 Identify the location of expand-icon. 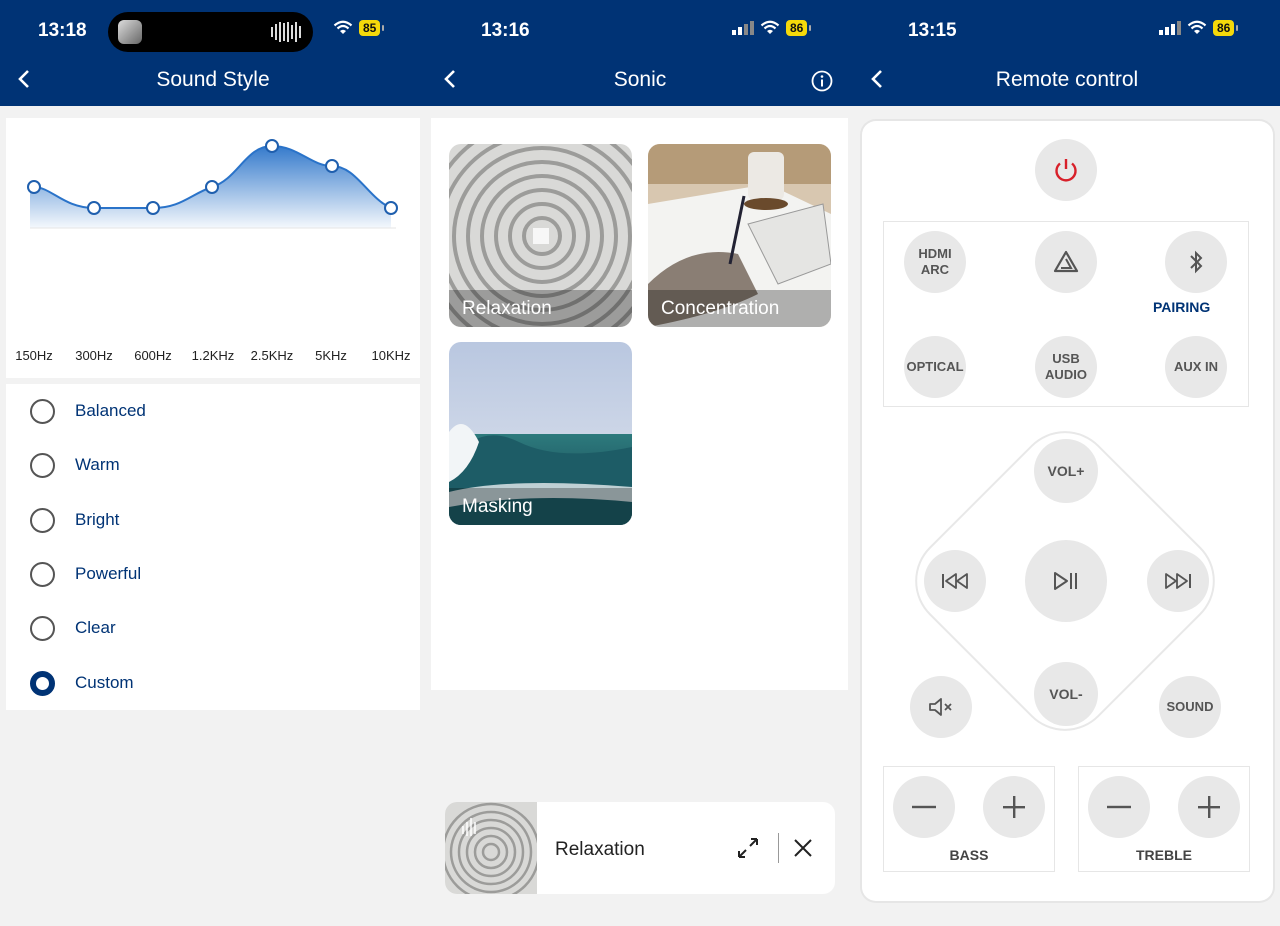
(748, 848).